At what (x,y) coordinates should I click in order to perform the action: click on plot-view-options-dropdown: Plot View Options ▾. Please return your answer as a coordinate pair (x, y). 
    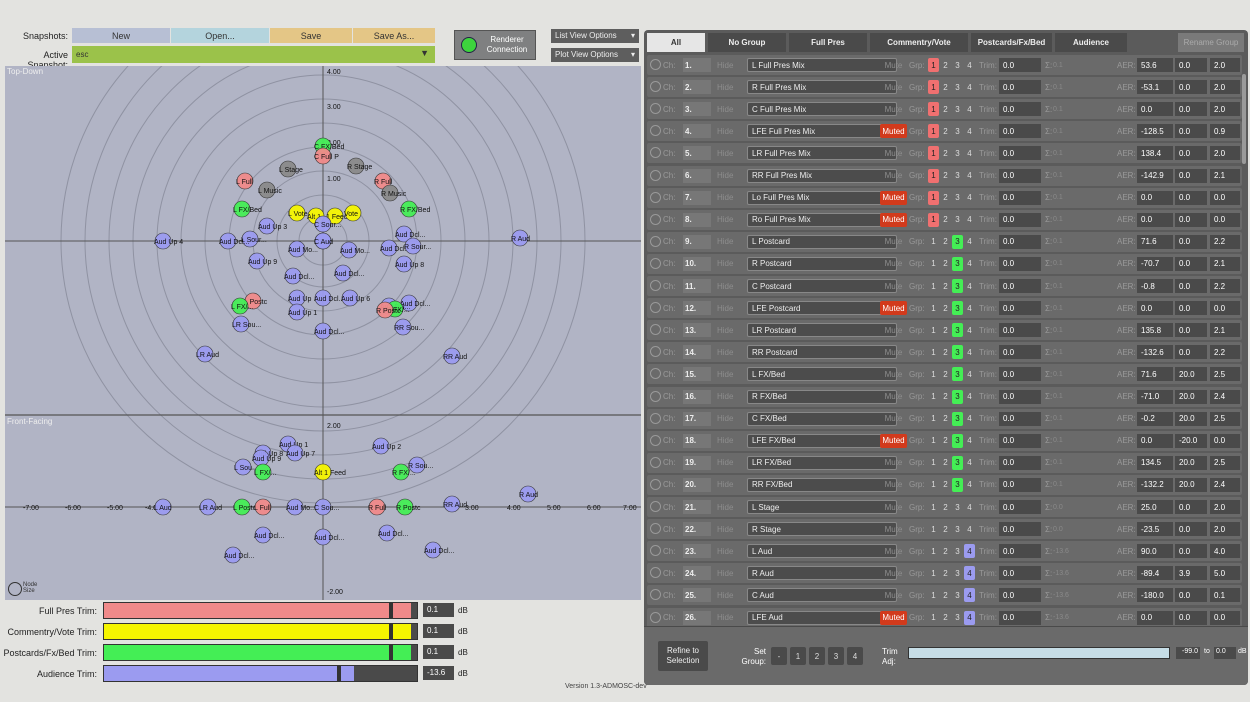
    Looking at the image, I should click on (595, 55).